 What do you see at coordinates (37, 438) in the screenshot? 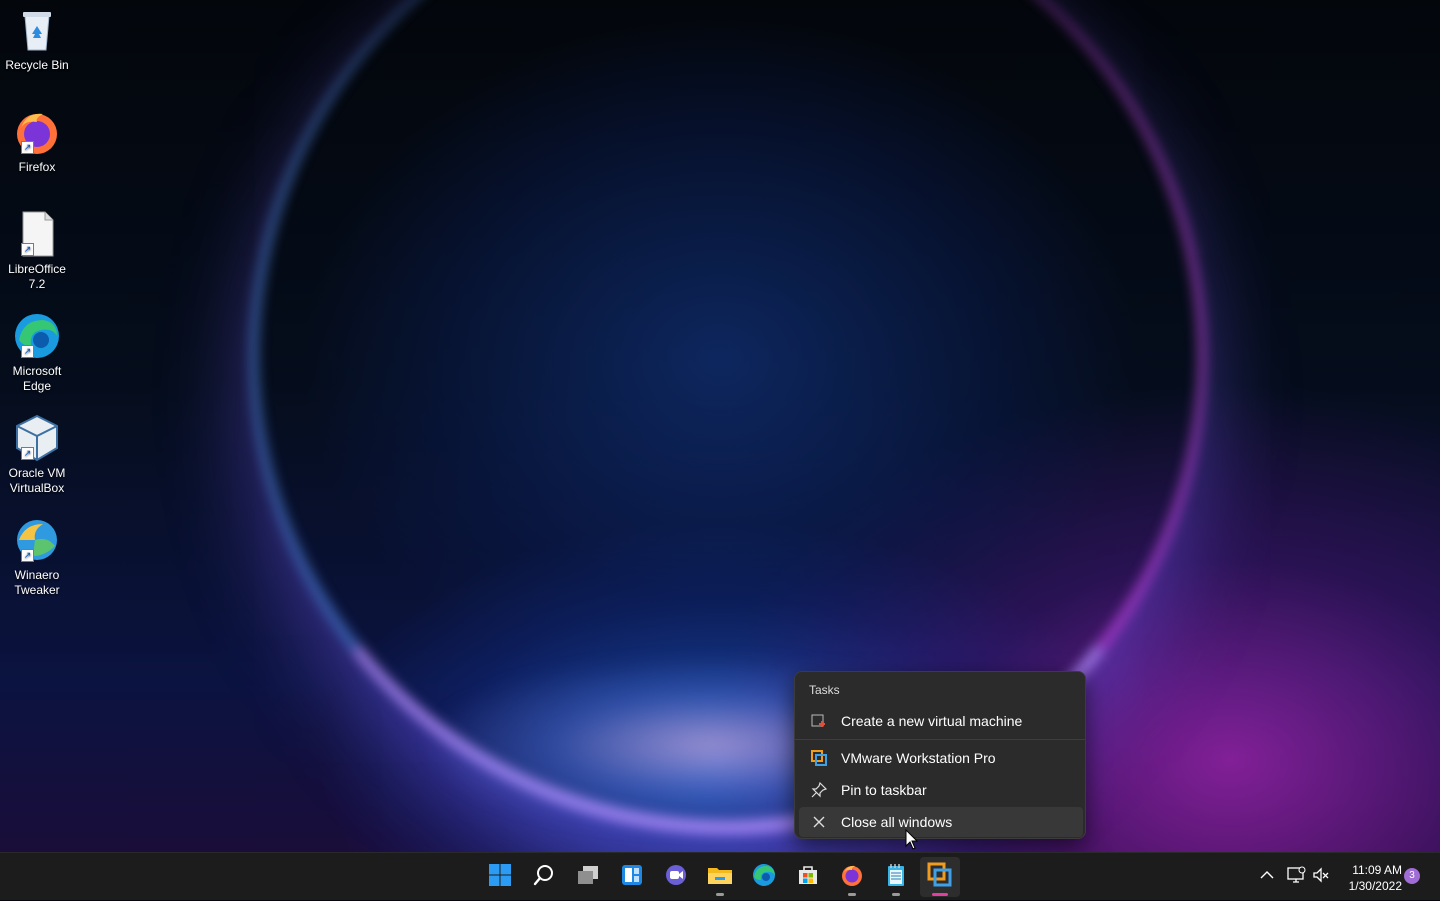
I see `virtualbox-icon: ↗` at bounding box center [37, 438].